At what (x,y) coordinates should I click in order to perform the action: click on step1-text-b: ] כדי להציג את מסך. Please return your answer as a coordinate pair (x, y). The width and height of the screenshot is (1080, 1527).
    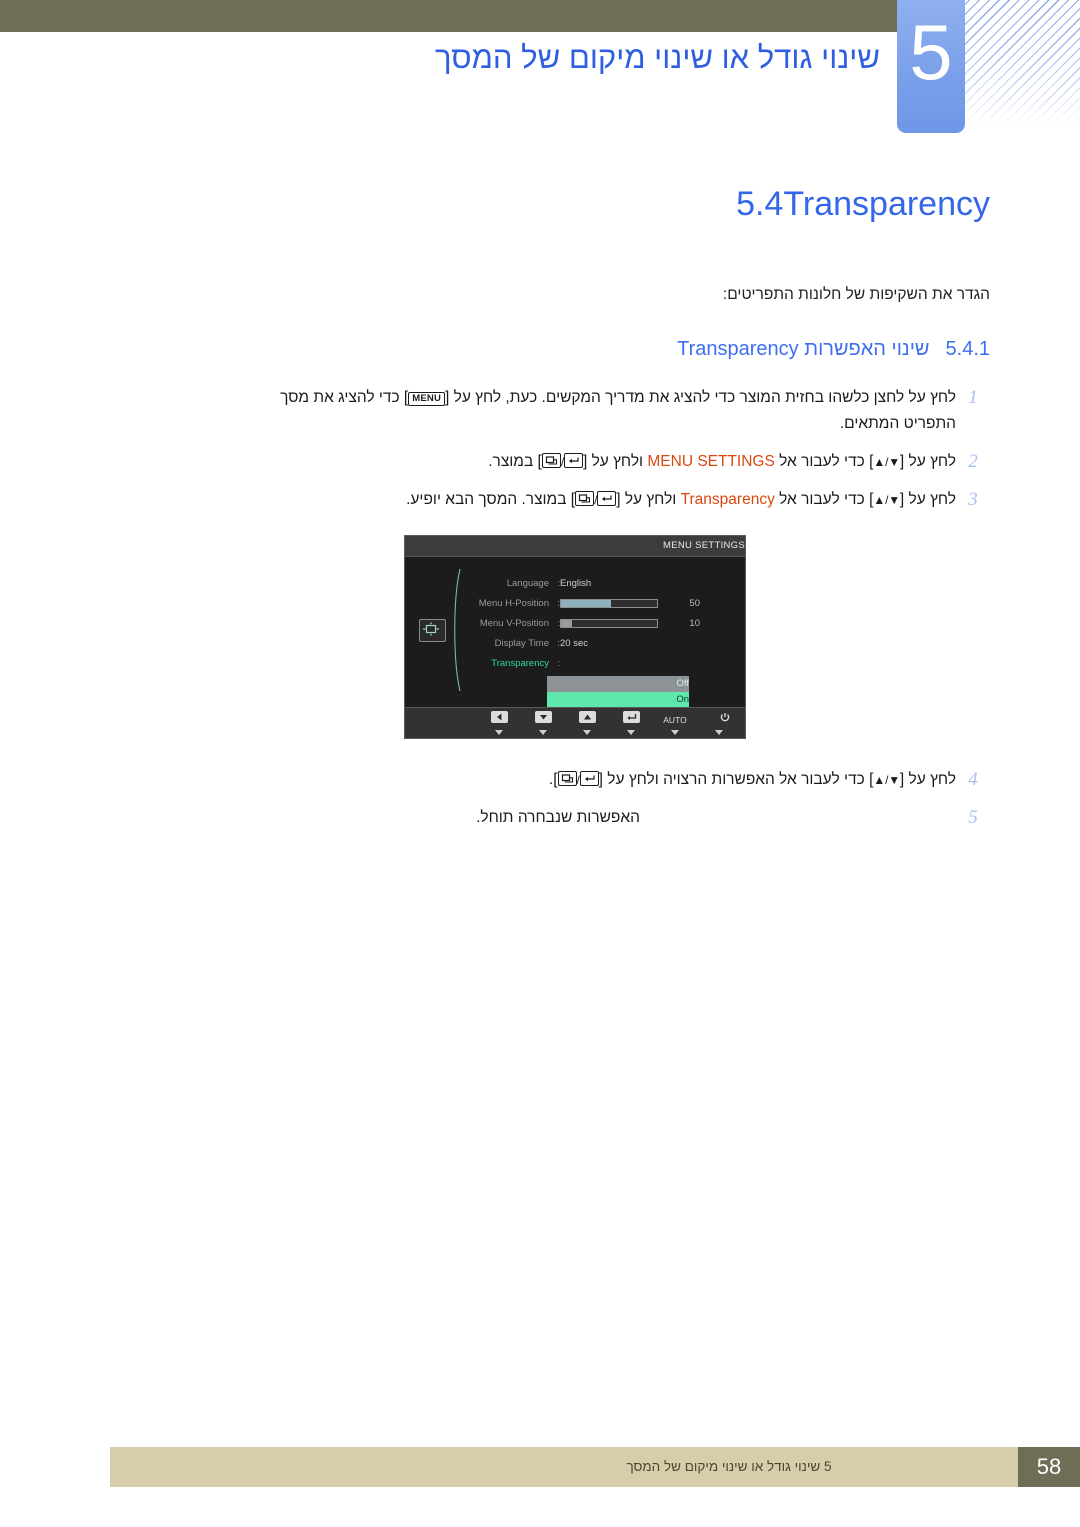
    Looking at the image, I should click on (344, 397).